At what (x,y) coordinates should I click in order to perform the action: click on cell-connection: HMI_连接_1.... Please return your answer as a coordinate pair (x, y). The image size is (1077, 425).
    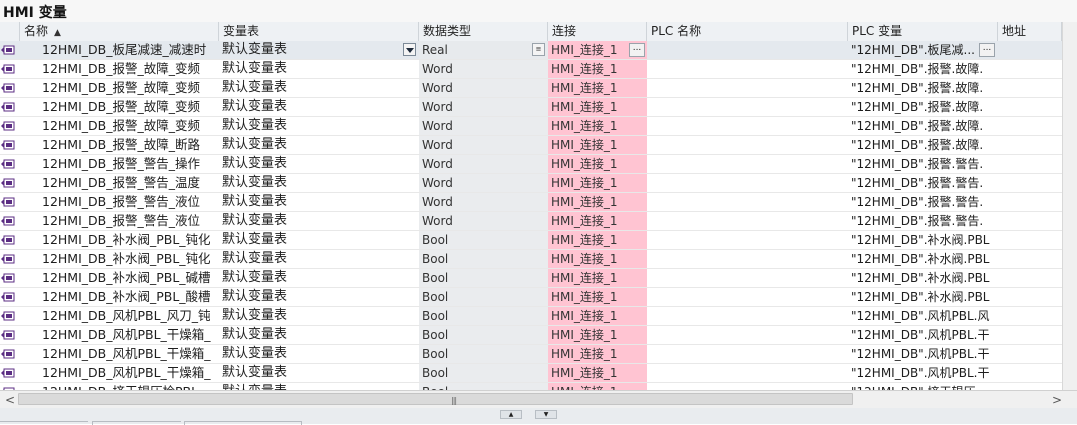
    Looking at the image, I should click on (597, 50).